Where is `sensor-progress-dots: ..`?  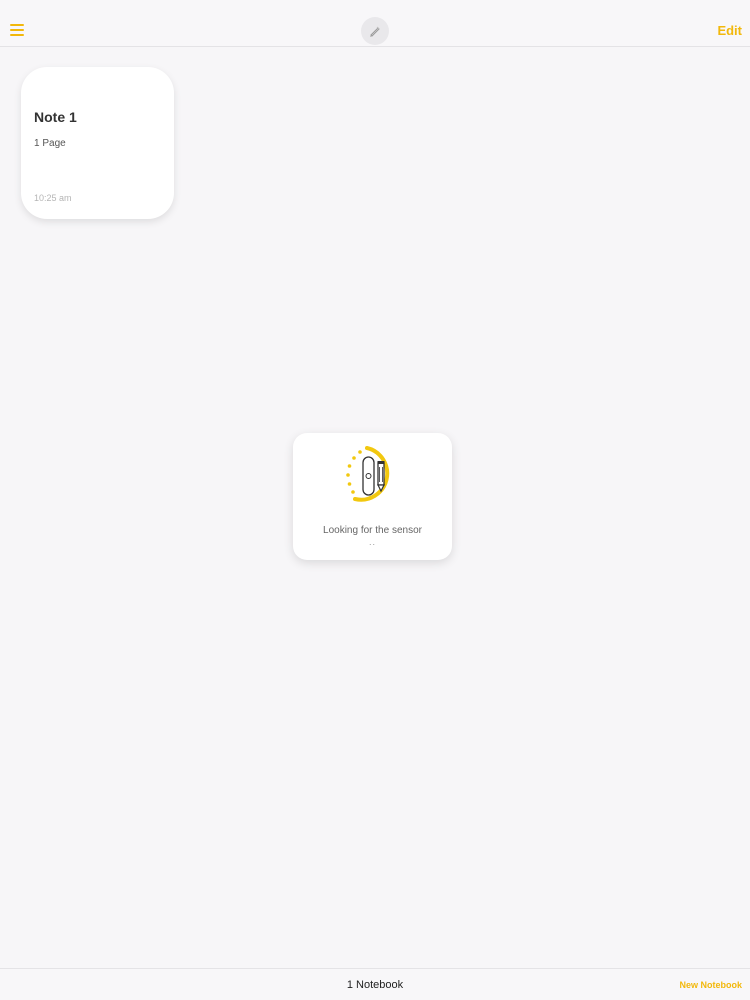
sensor-progress-dots: .. is located at coordinates (372, 542).